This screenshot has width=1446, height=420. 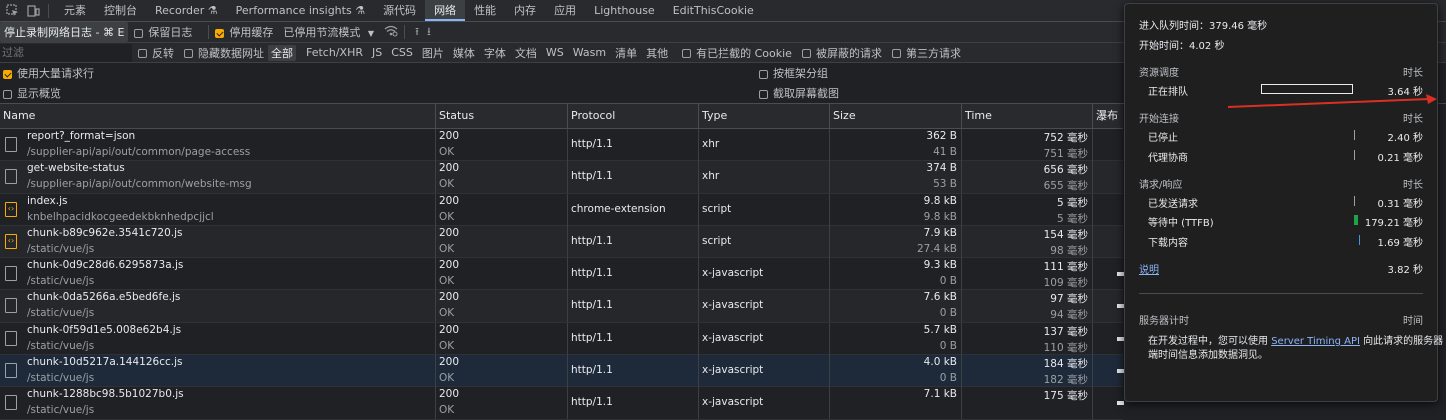 I want to click on filter-type-font: 字体, so click(x=495, y=53).